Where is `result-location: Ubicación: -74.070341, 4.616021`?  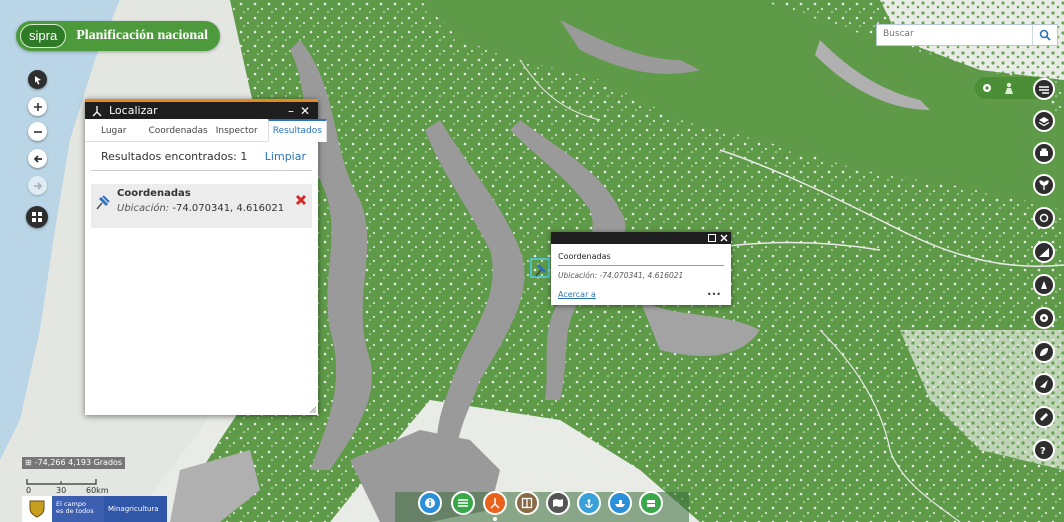
result-location: Ubicación: -74.070341, 4.616021 is located at coordinates (203, 208).